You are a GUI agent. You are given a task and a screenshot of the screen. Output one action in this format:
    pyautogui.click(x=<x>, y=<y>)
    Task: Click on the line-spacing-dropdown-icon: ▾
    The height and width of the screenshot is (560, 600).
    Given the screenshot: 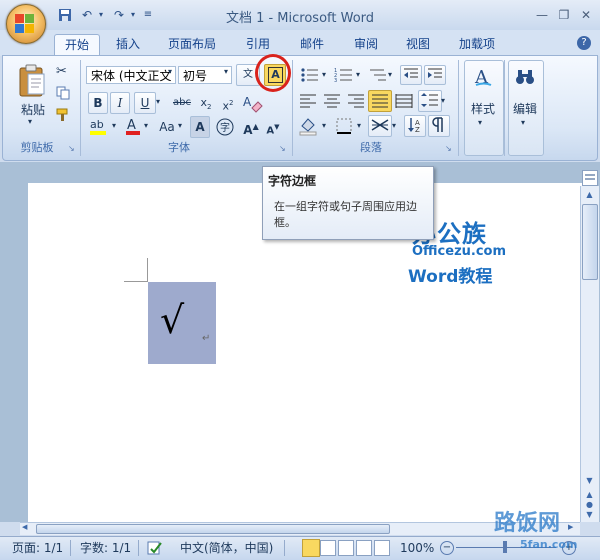 What is the action you would take?
    pyautogui.click(x=443, y=100)
    